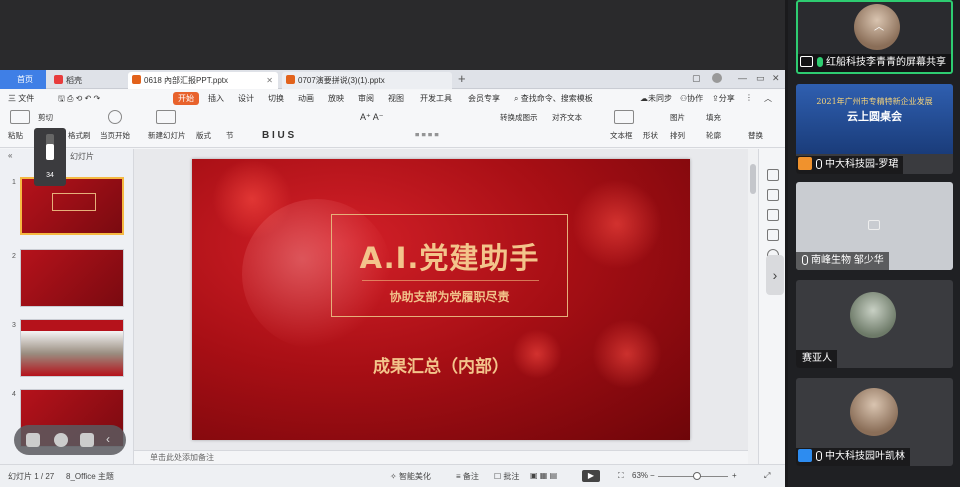 This screenshot has height=487, width=960. What do you see at coordinates (186, 98) in the screenshot?
I see `menu-start: 开始` at bounding box center [186, 98].